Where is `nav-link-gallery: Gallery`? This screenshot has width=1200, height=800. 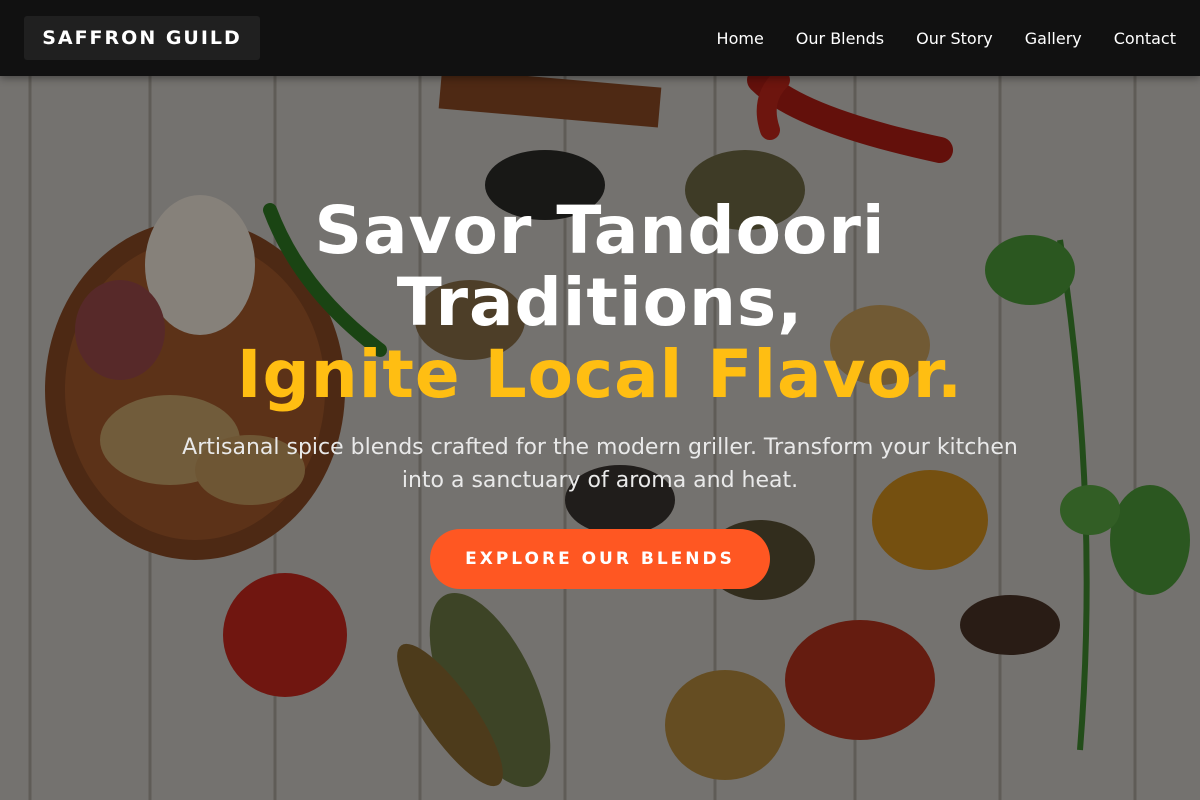 nav-link-gallery: Gallery is located at coordinates (1053, 38).